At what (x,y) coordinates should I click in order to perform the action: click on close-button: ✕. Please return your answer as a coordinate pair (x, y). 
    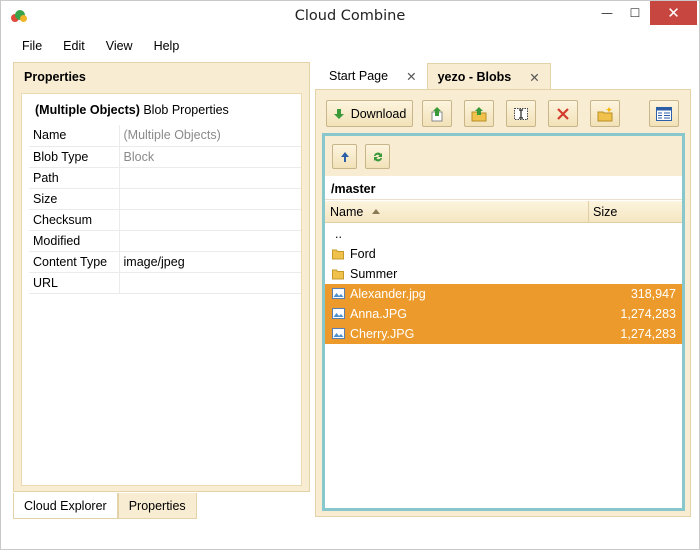
    Looking at the image, I should click on (673, 13).